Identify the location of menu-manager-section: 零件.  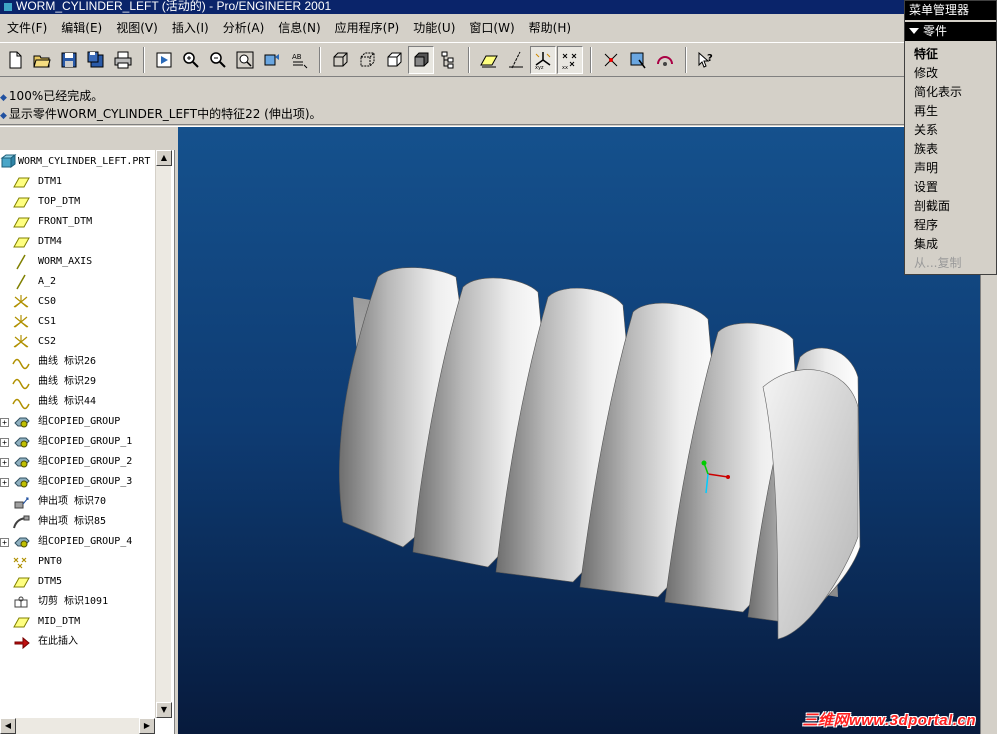
(950, 31).